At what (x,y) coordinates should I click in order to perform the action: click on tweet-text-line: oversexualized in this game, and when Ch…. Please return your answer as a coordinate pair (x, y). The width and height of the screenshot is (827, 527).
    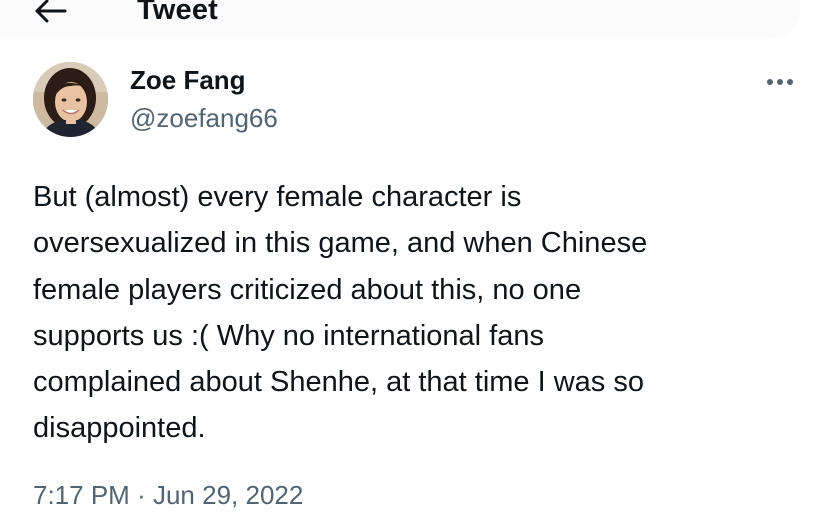
    Looking at the image, I should click on (340, 243).